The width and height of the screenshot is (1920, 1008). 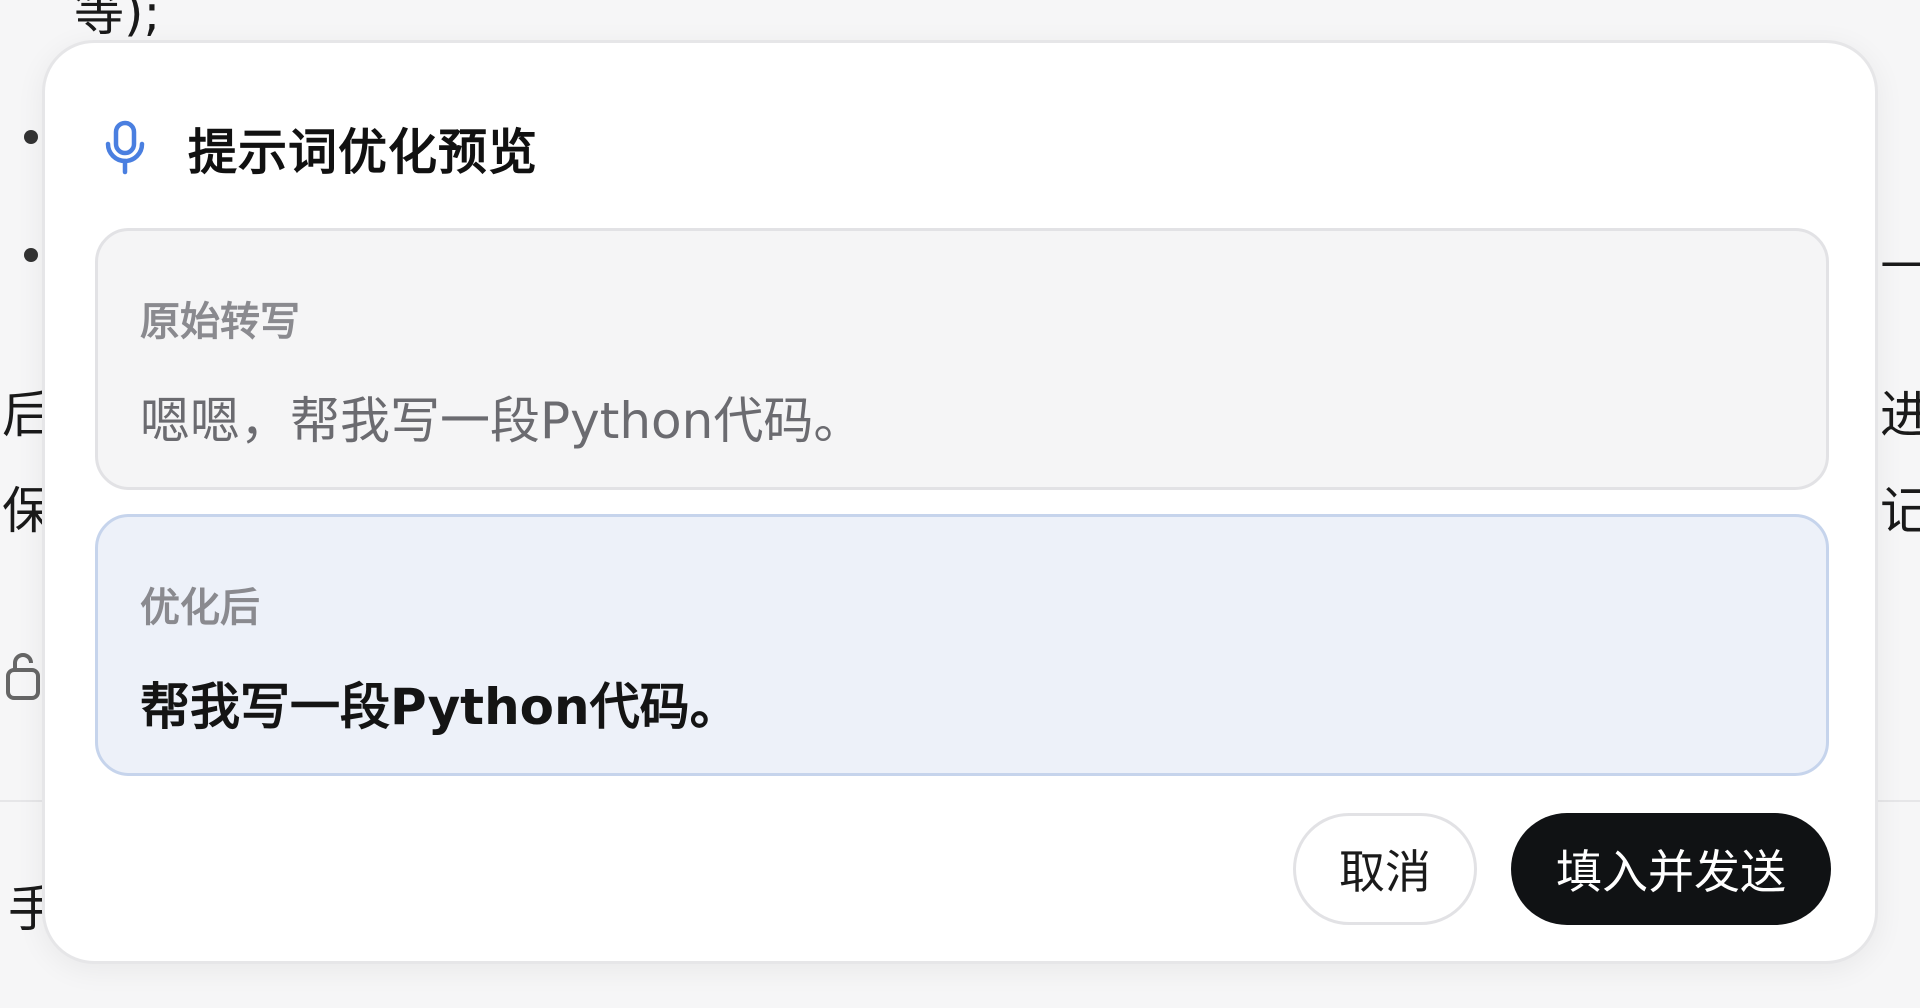 I want to click on background-text-fragment: 记, so click(x=1900, y=511).